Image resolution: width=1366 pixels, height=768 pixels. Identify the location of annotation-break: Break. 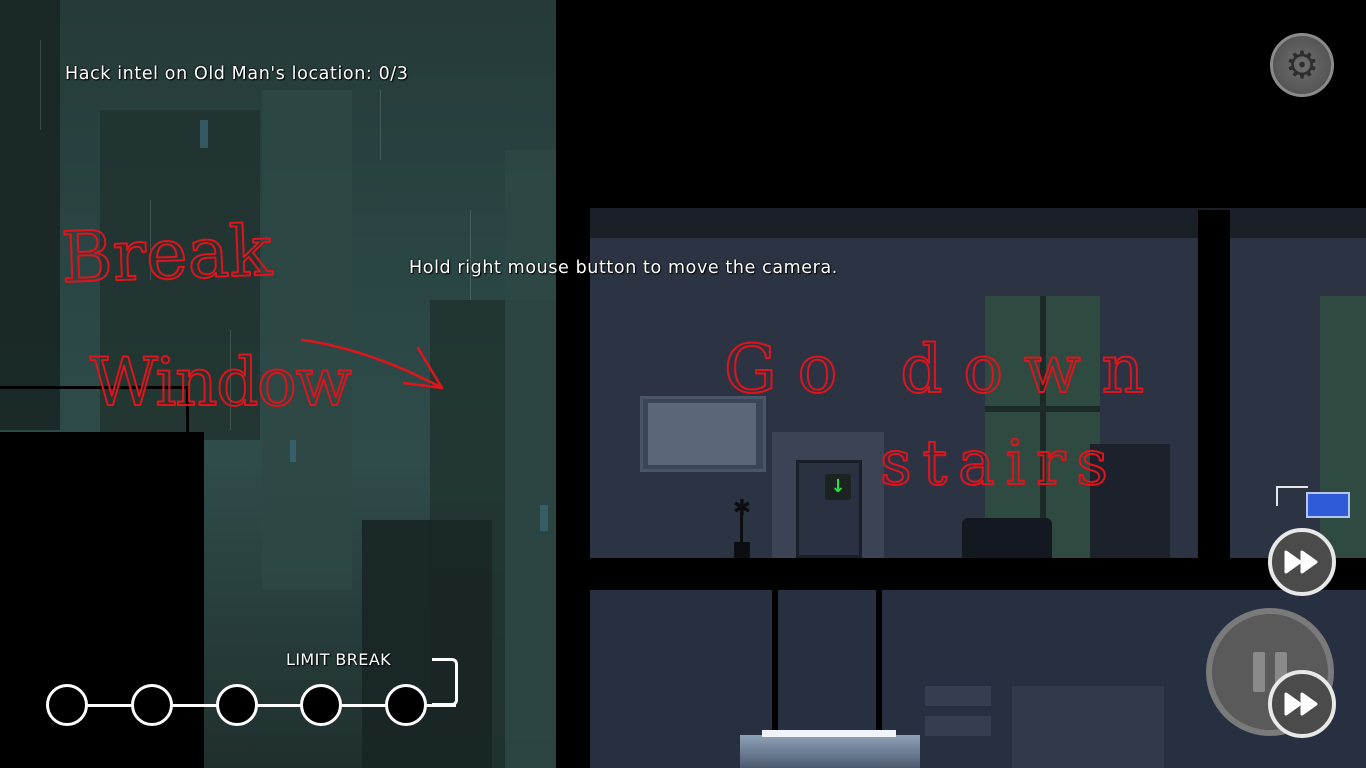
(167, 254).